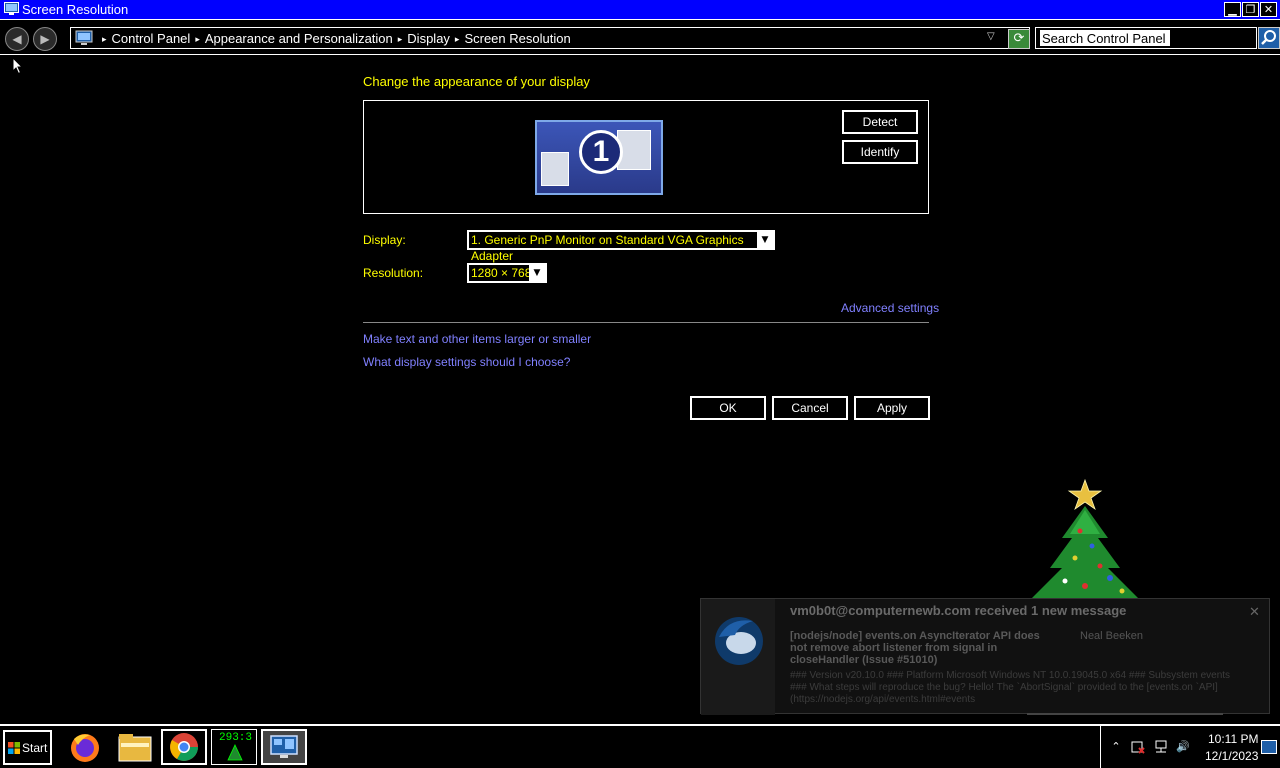  What do you see at coordinates (35, 748) in the screenshot?
I see `start-label: Start` at bounding box center [35, 748].